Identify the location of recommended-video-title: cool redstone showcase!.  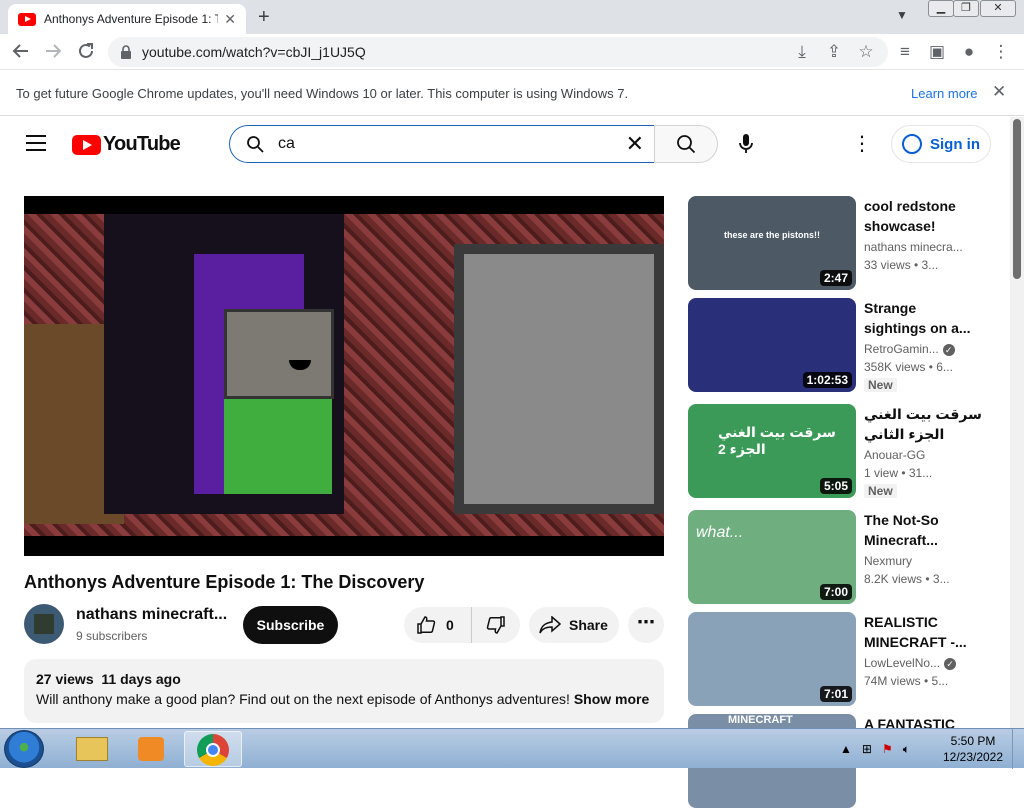
(923, 216).